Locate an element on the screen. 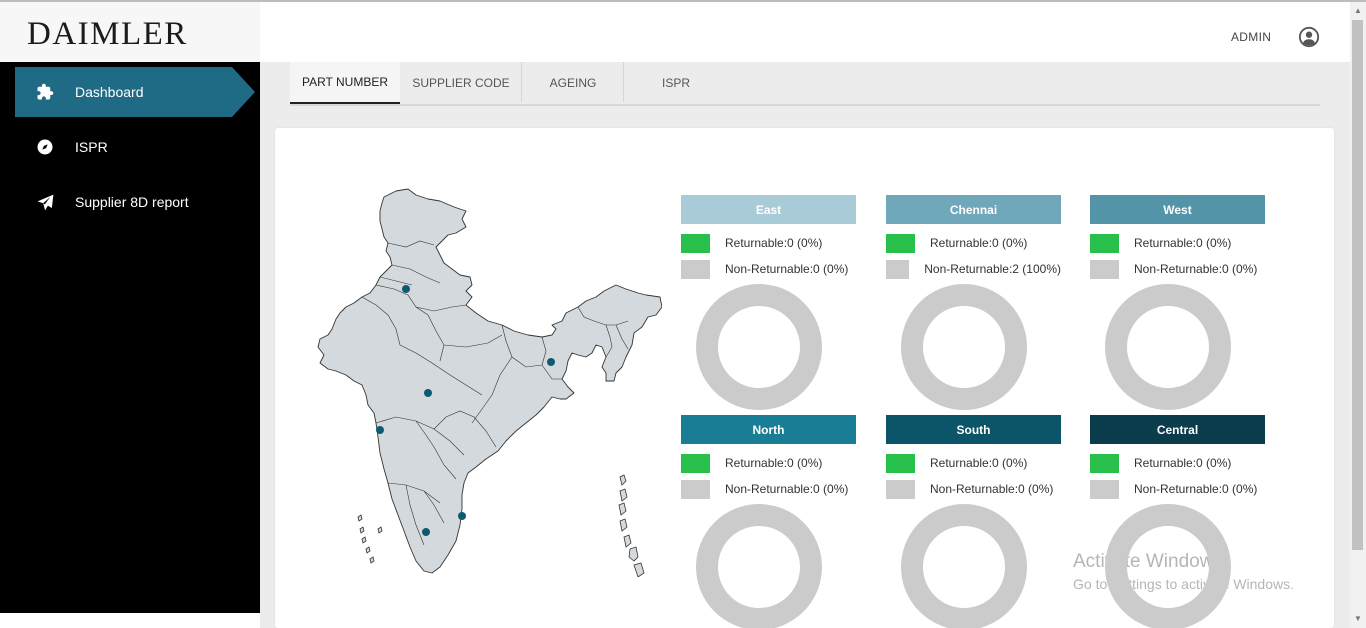 This screenshot has width=1366, height=628. sidebar-item-label: Supplier 8D report is located at coordinates (132, 202).